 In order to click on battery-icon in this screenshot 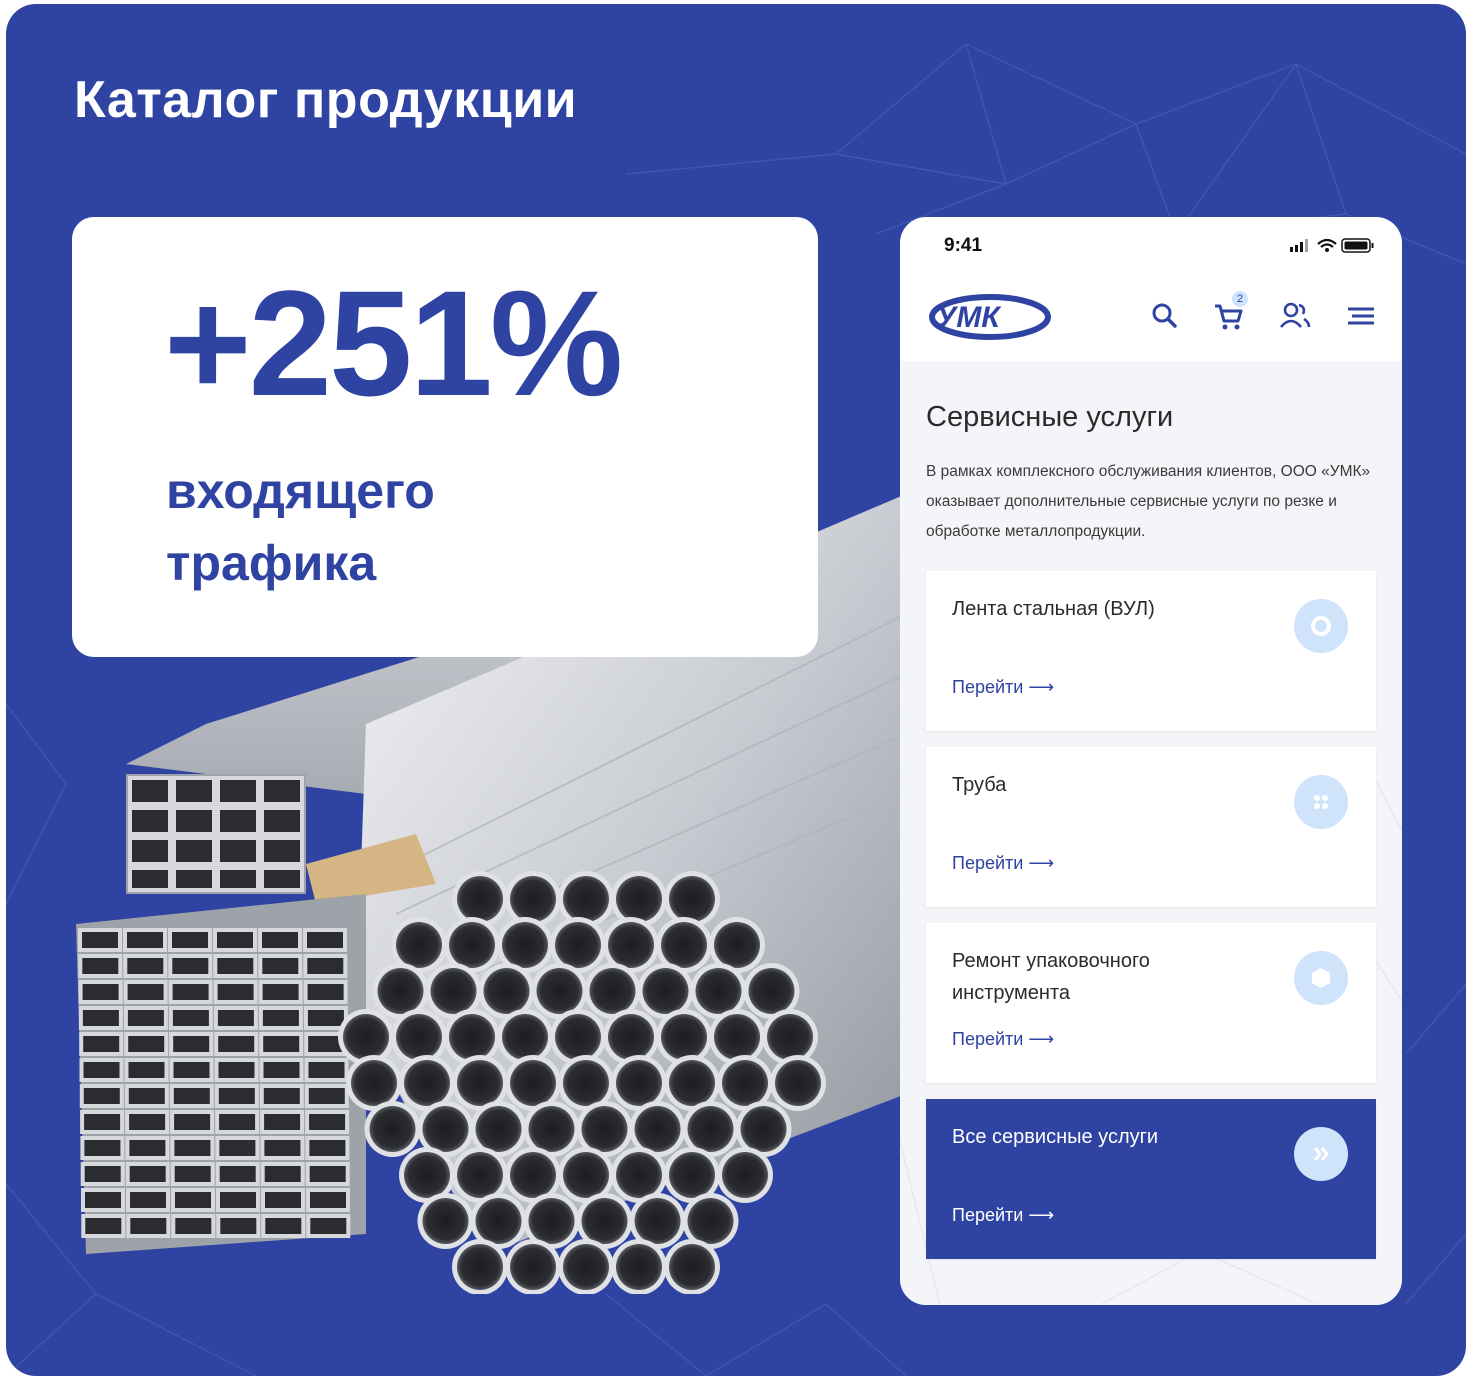, I will do `click(1357, 245)`.